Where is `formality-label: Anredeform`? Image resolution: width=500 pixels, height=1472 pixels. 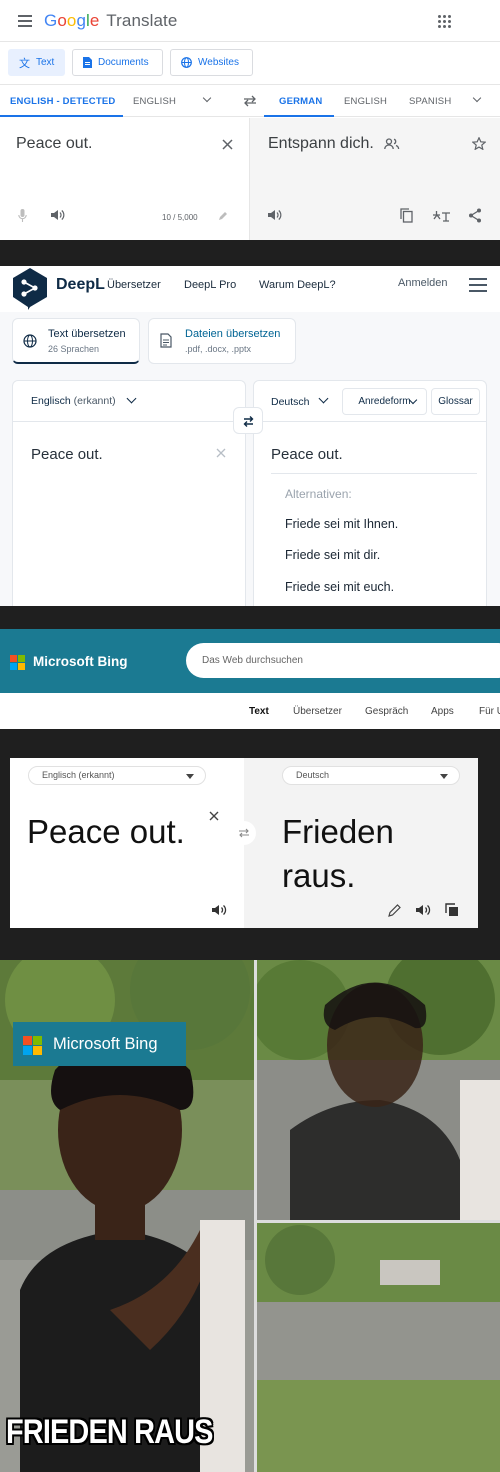 formality-label: Anredeform is located at coordinates (384, 401).